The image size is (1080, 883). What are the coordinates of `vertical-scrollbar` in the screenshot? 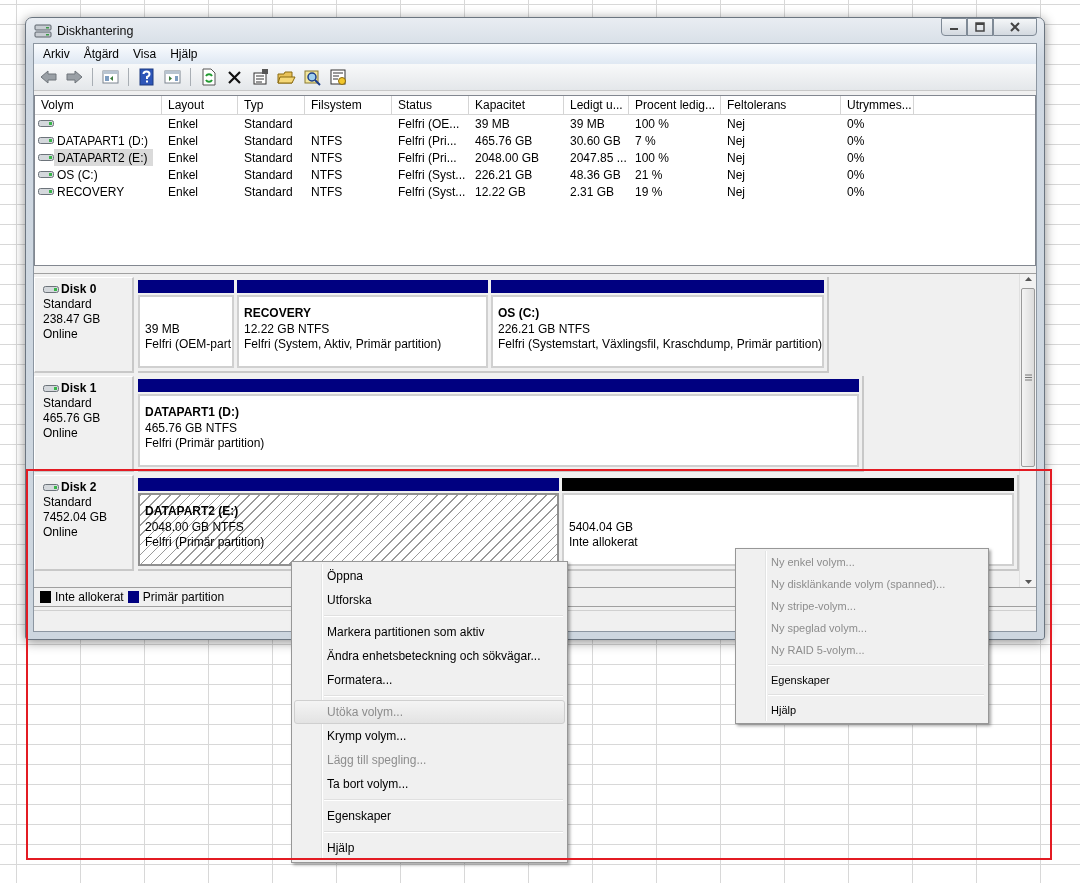 It's located at (1027, 430).